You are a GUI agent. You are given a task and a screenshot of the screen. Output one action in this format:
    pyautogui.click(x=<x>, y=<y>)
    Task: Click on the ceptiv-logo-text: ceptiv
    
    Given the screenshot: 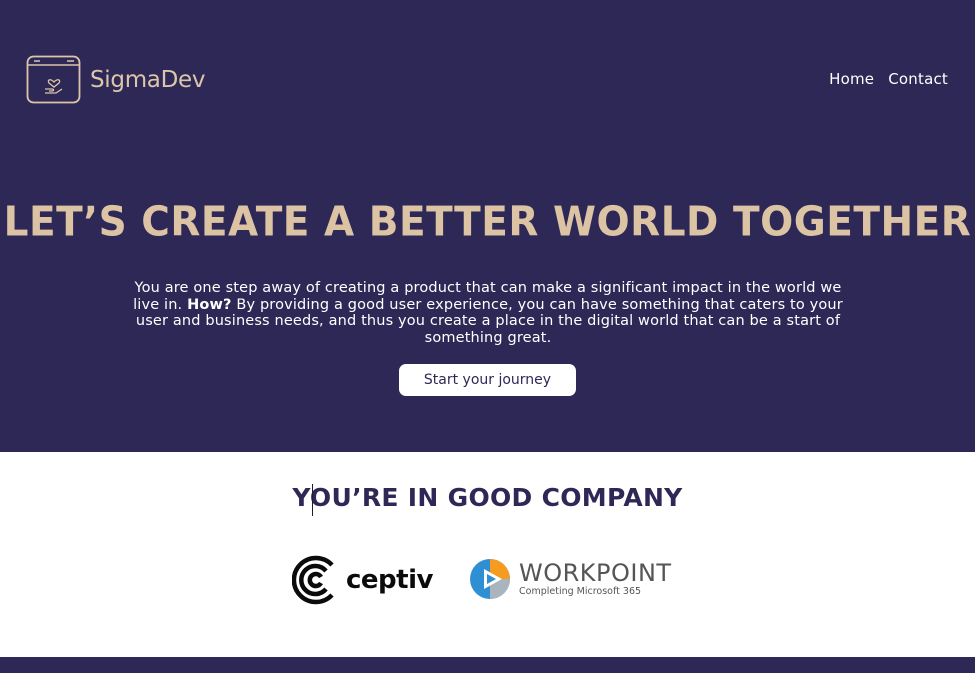 What is the action you would take?
    pyautogui.click(x=389, y=580)
    